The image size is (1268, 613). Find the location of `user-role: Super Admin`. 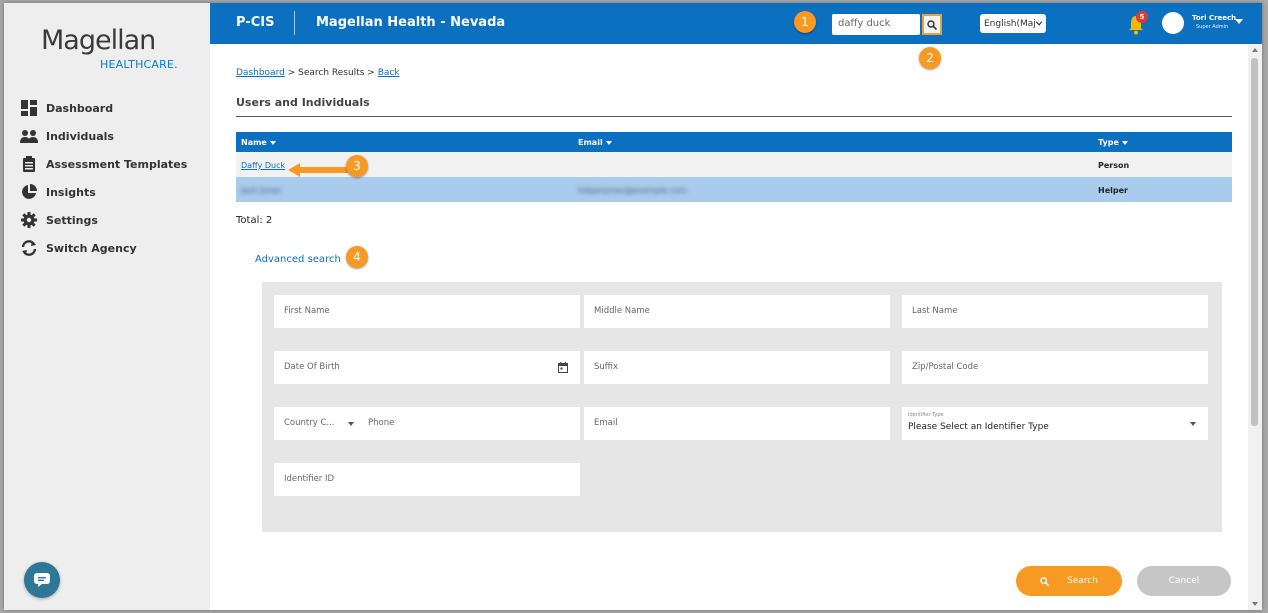

user-role: Super Admin is located at coordinates (1212, 27).